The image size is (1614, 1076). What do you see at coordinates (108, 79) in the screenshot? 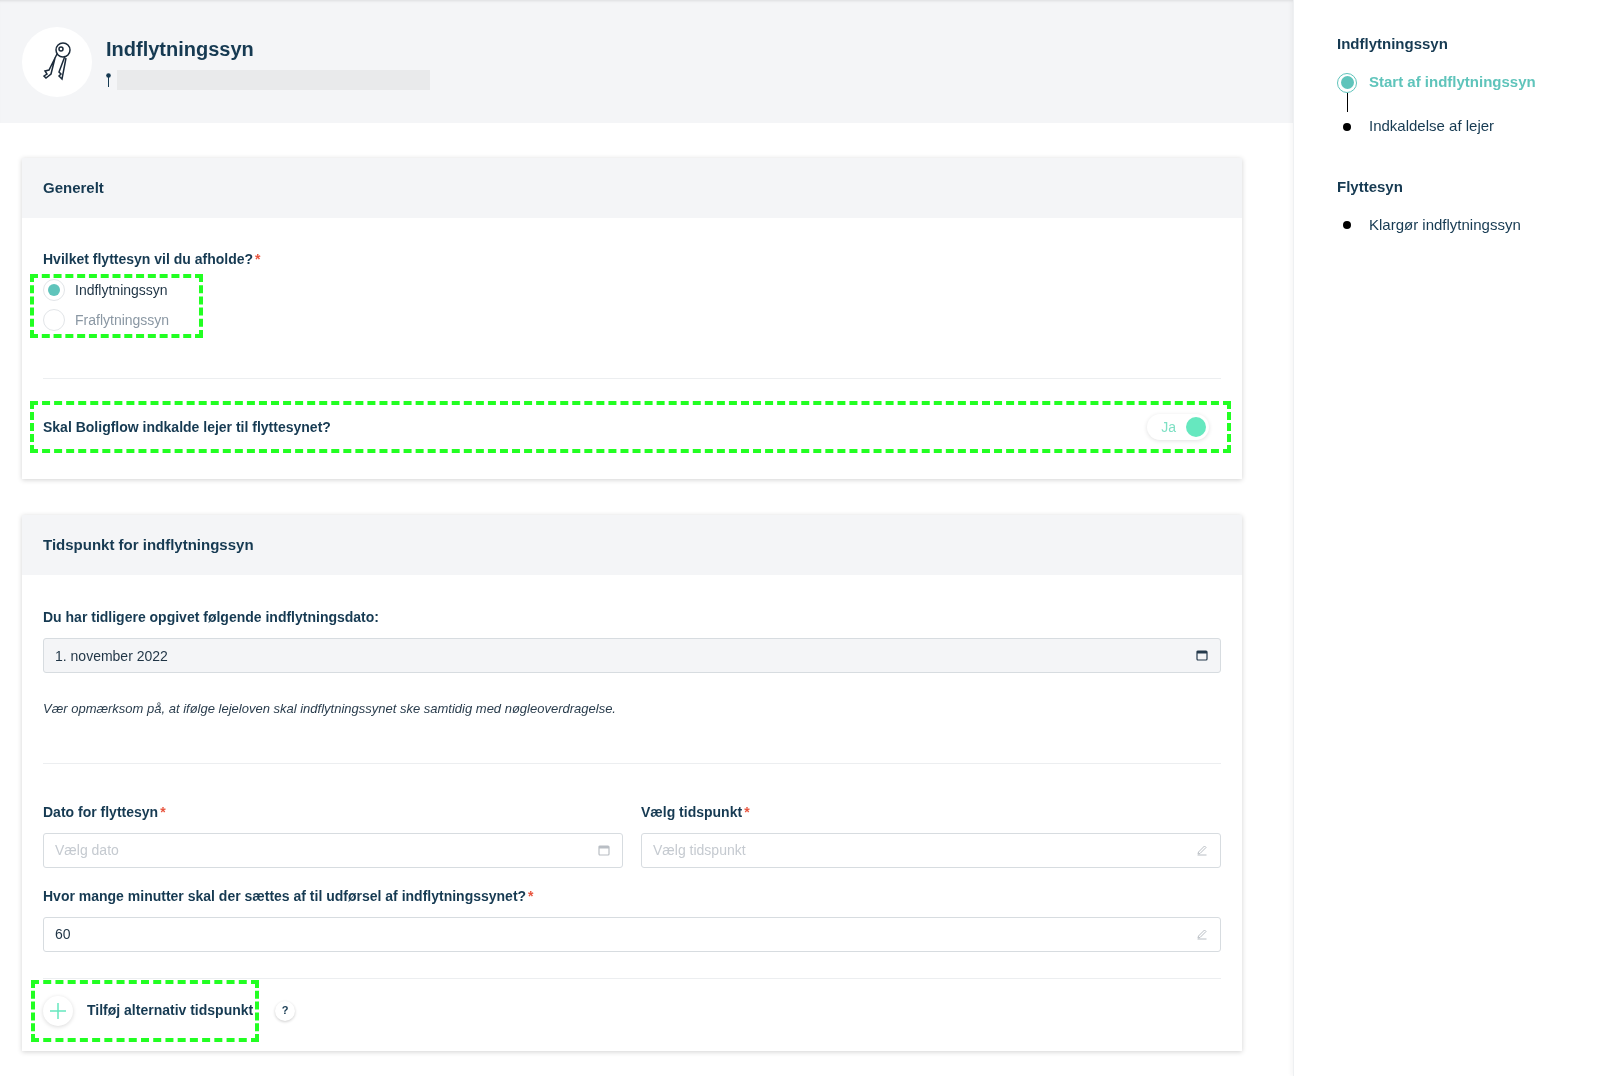
I see `pin-icon` at bounding box center [108, 79].